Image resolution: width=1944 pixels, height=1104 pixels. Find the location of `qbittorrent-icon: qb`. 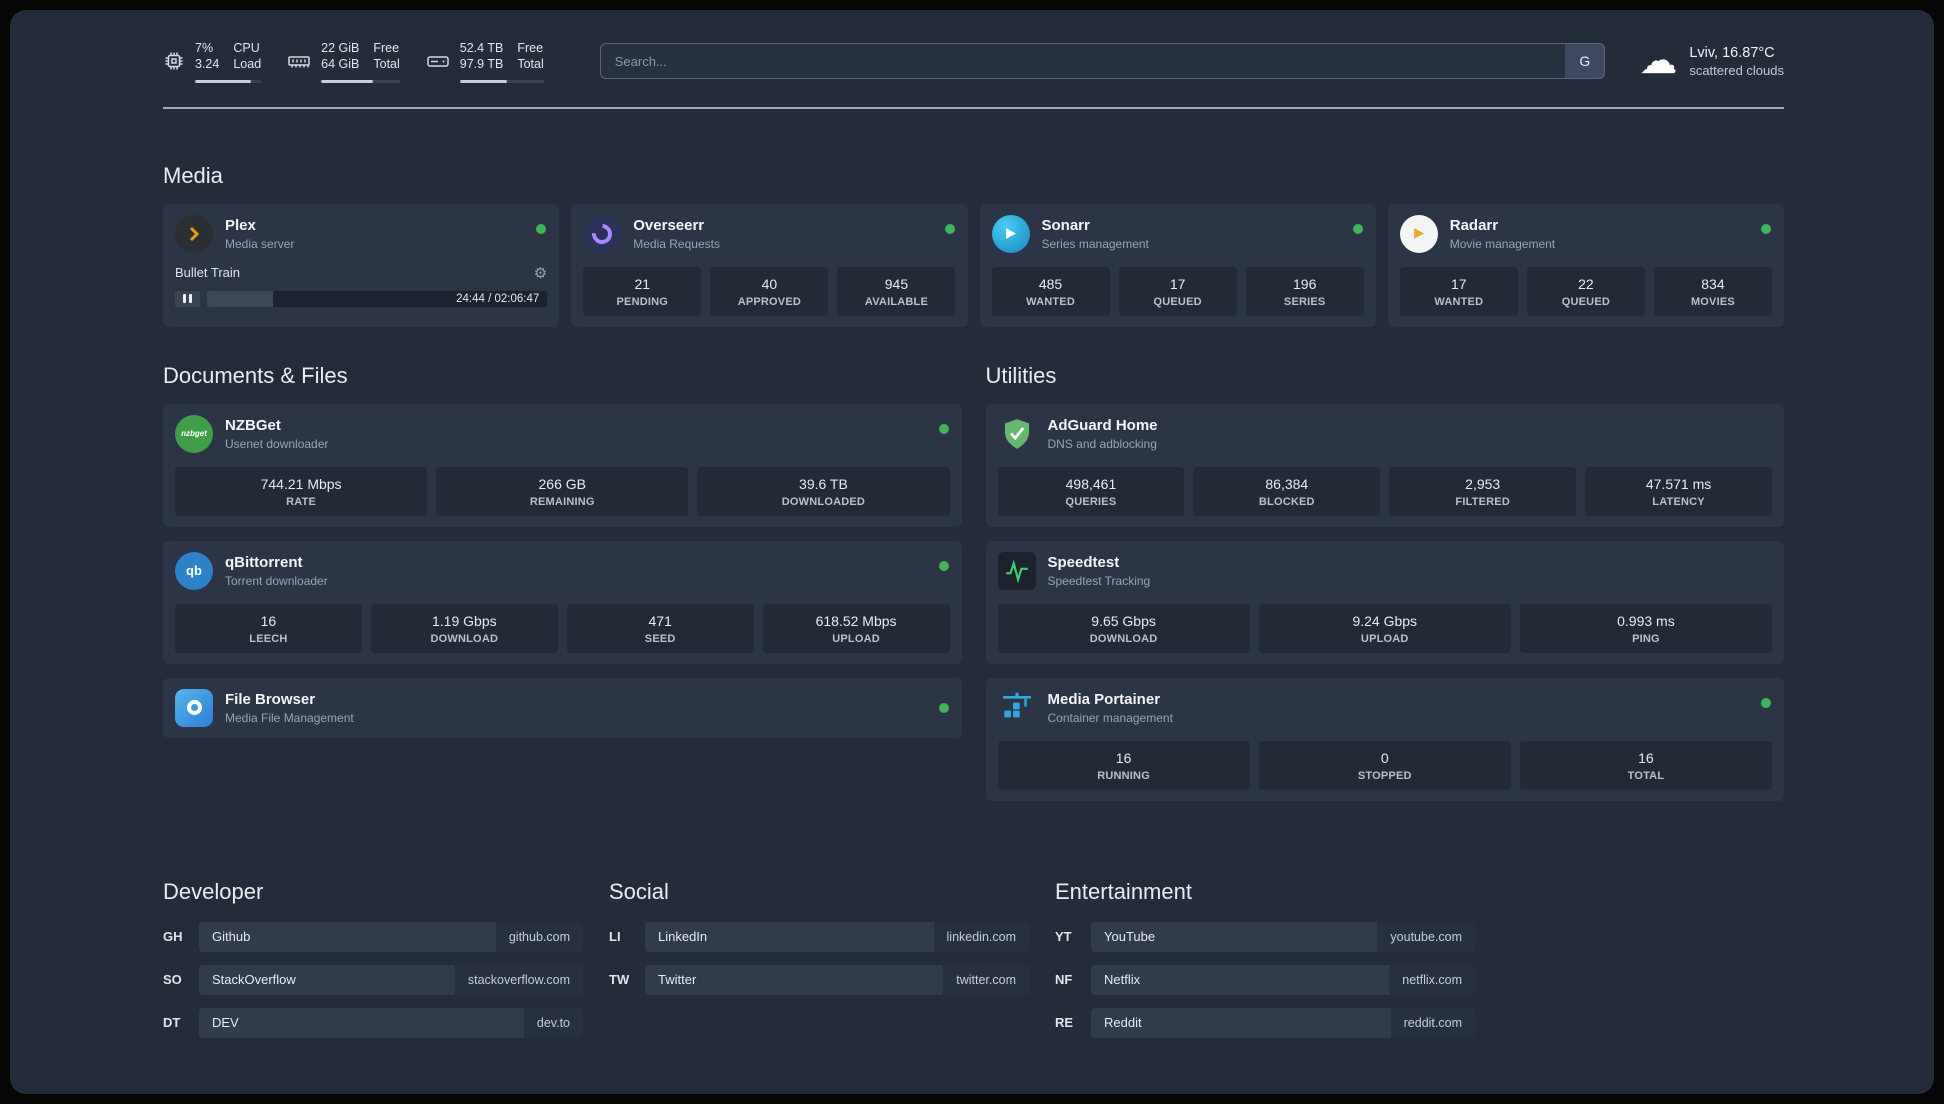

qbittorrent-icon: qb is located at coordinates (194, 570).